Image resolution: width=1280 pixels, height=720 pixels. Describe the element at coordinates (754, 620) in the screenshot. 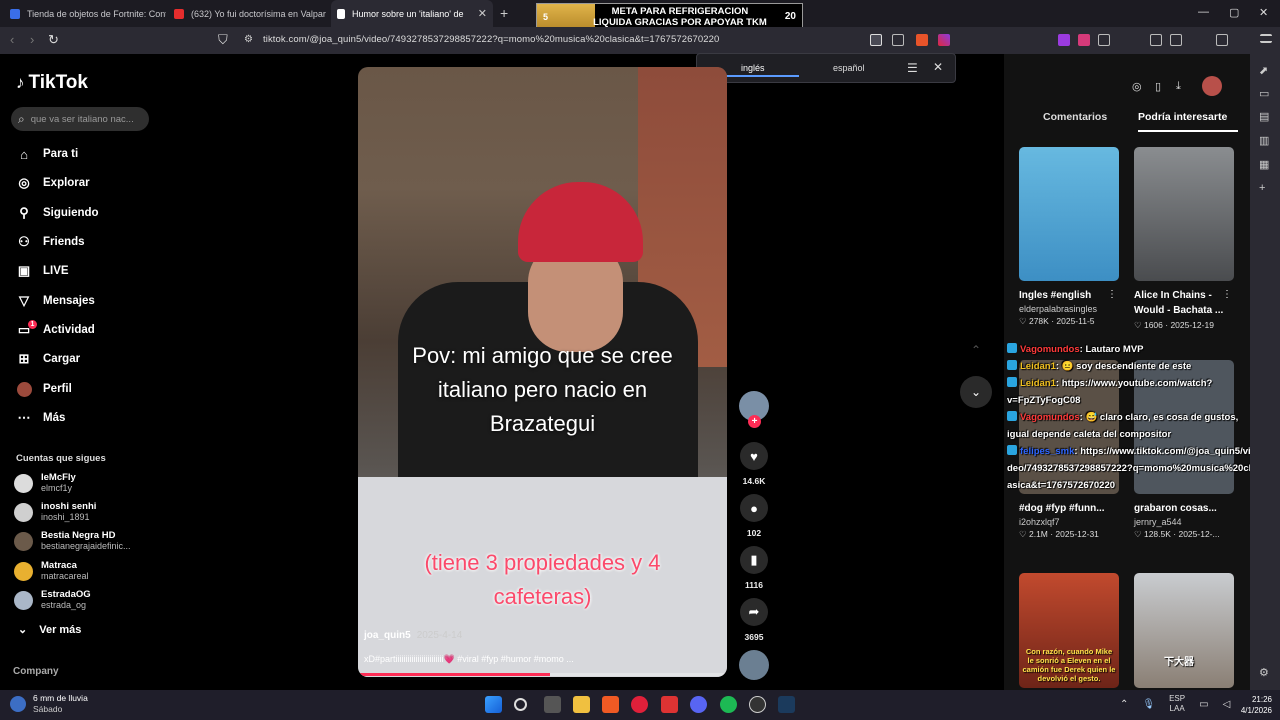

I see `share-button: ➦ 3695` at that location.